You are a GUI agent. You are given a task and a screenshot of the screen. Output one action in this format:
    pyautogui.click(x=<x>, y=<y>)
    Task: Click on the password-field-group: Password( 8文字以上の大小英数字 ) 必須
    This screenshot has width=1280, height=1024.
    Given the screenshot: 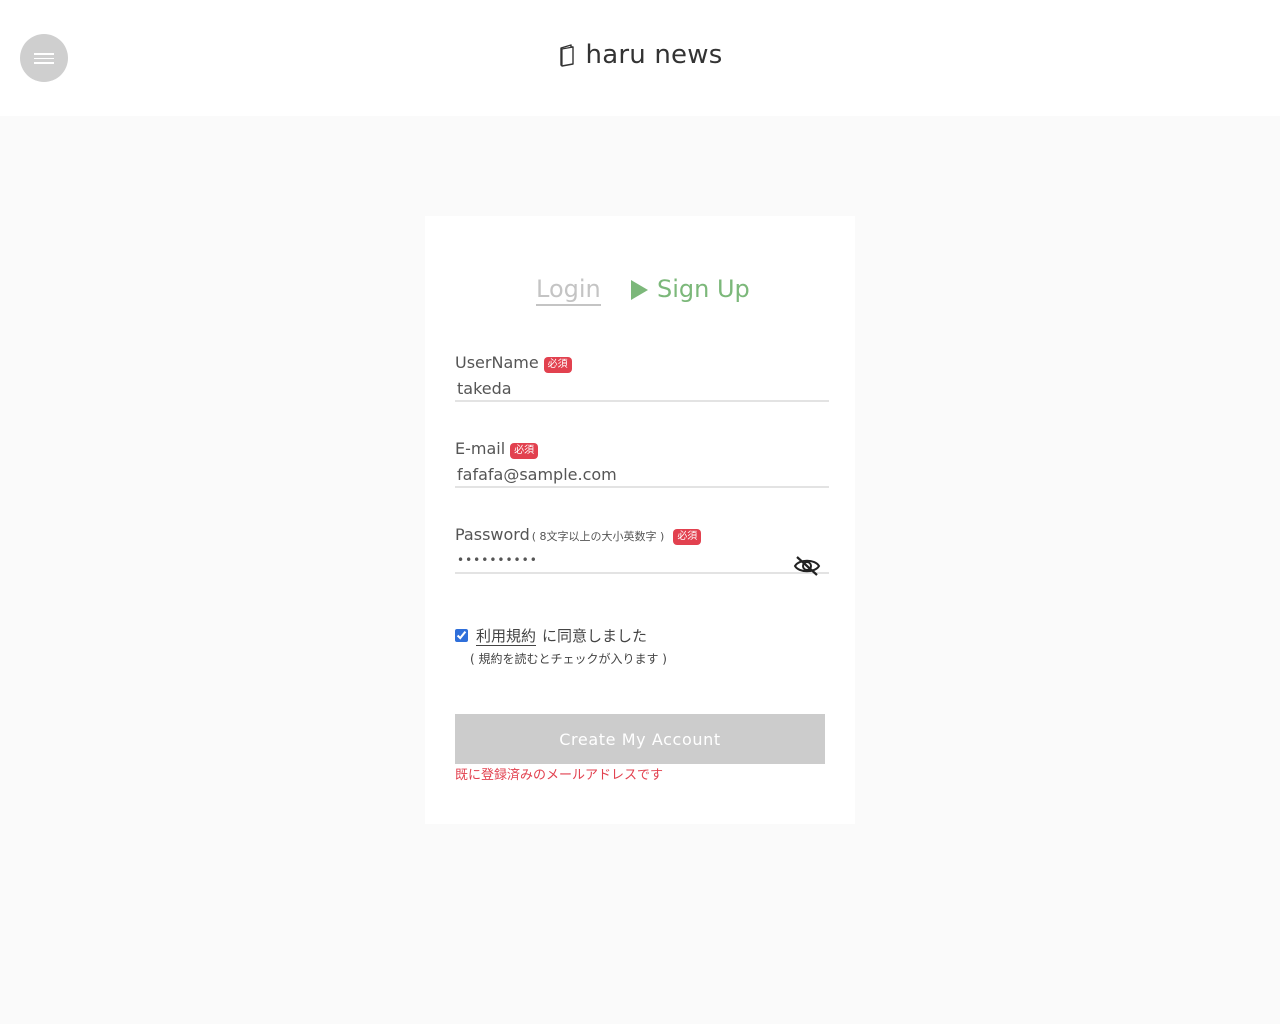 What is the action you would take?
    pyautogui.click(x=642, y=550)
    